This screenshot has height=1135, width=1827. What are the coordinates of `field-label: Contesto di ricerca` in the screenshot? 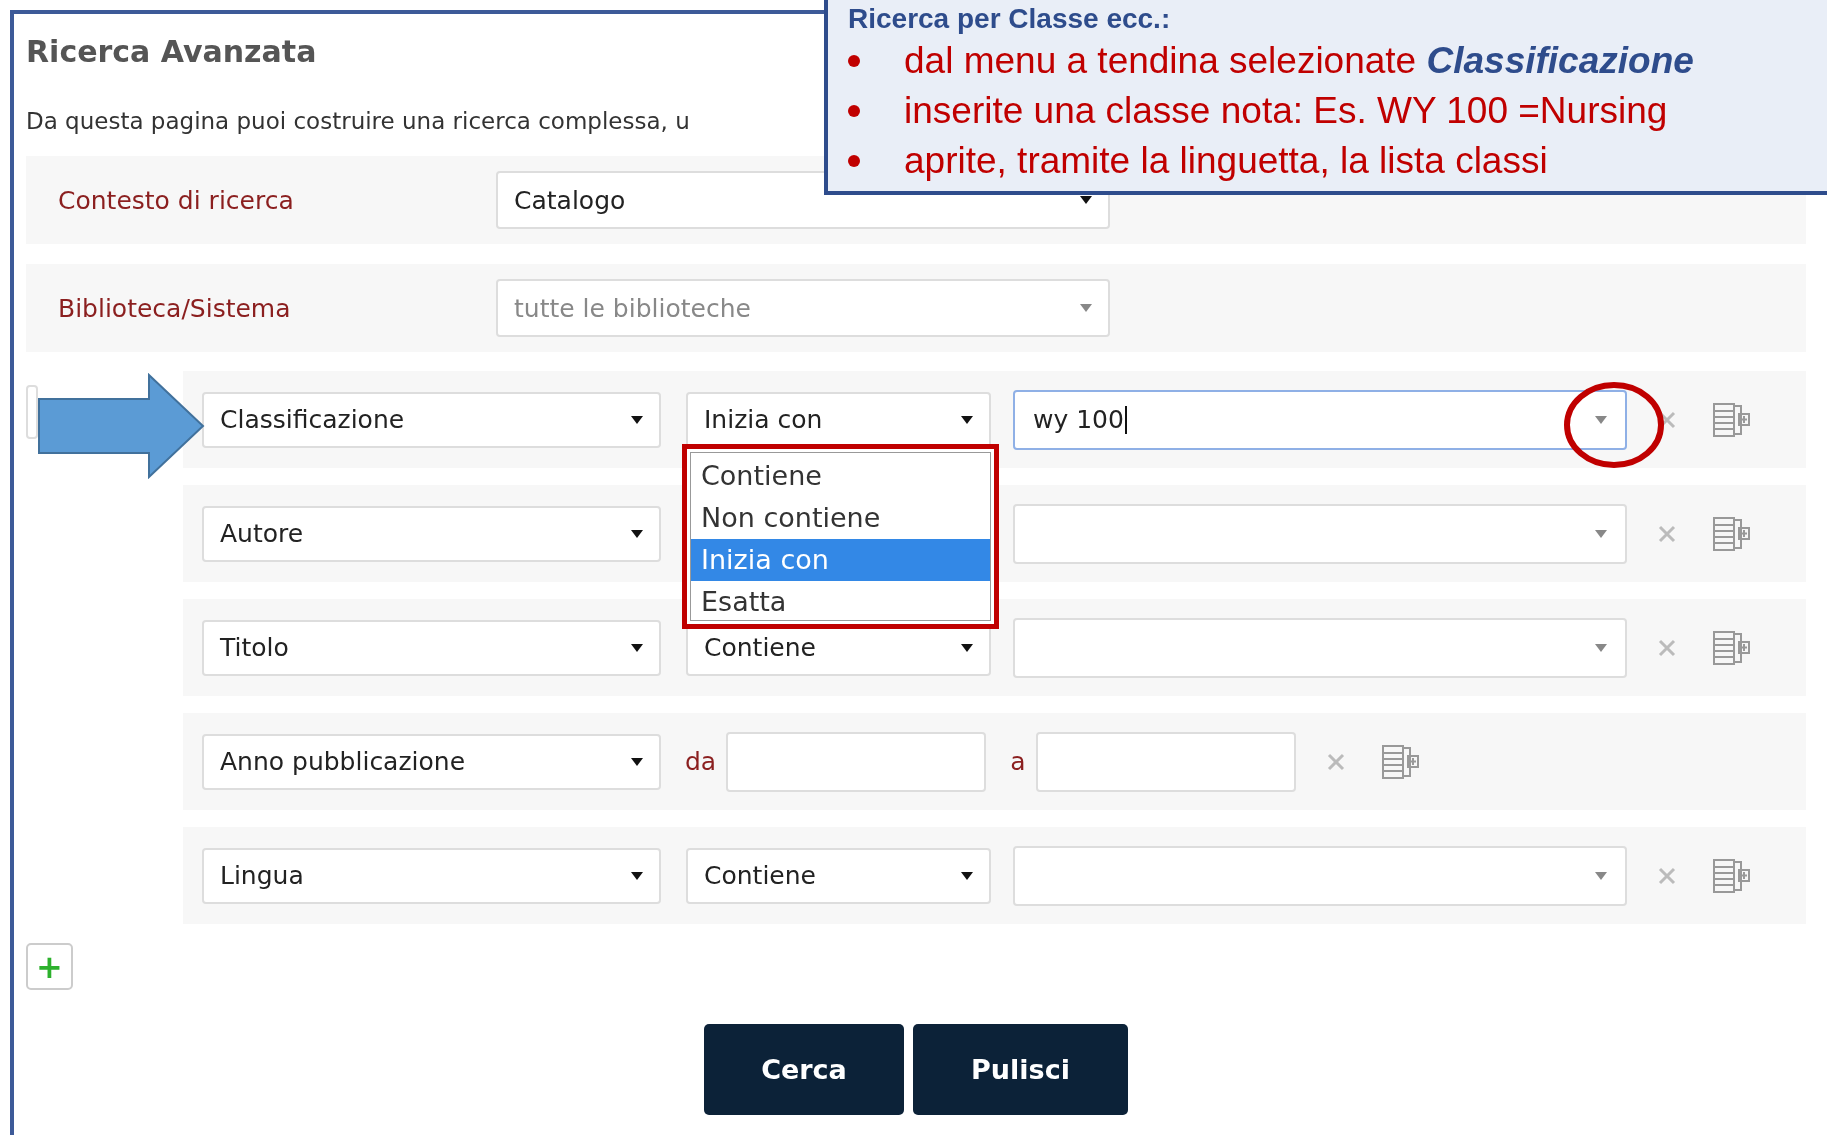 It's located at (176, 200).